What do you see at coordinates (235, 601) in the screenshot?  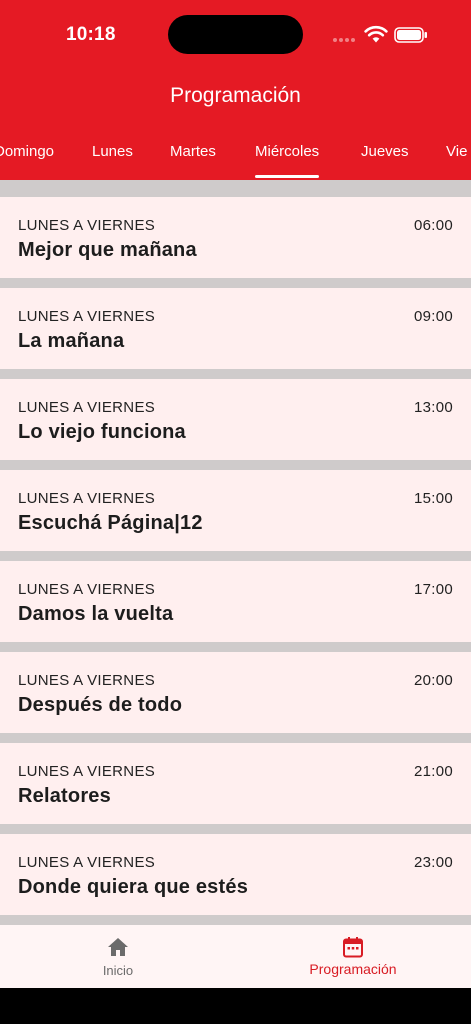 I see `program-card: LUNES A VIERNES 17:00 Damos la vuelta` at bounding box center [235, 601].